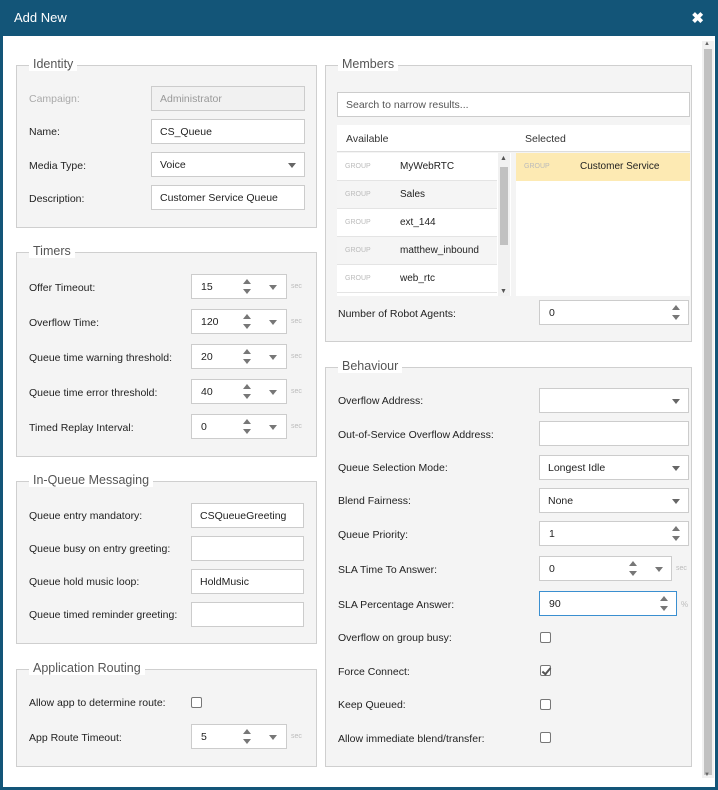  What do you see at coordinates (413, 194) in the screenshot?
I see `member-name: Sales` at bounding box center [413, 194].